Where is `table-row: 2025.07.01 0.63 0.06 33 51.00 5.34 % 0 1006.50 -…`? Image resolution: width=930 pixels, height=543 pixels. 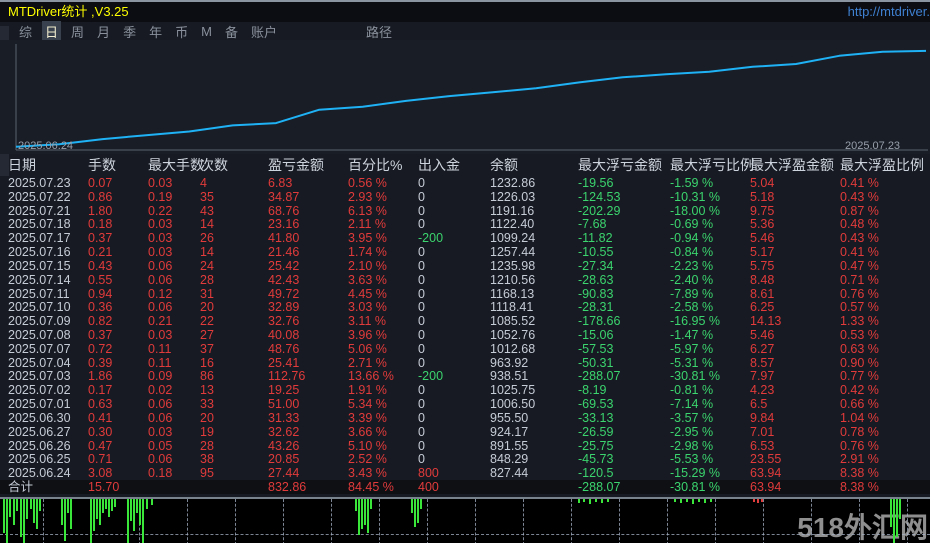 table-row: 2025.07.01 0.63 0.06 33 51.00 5.34 % 0 1006.50 -… is located at coordinates (465, 404).